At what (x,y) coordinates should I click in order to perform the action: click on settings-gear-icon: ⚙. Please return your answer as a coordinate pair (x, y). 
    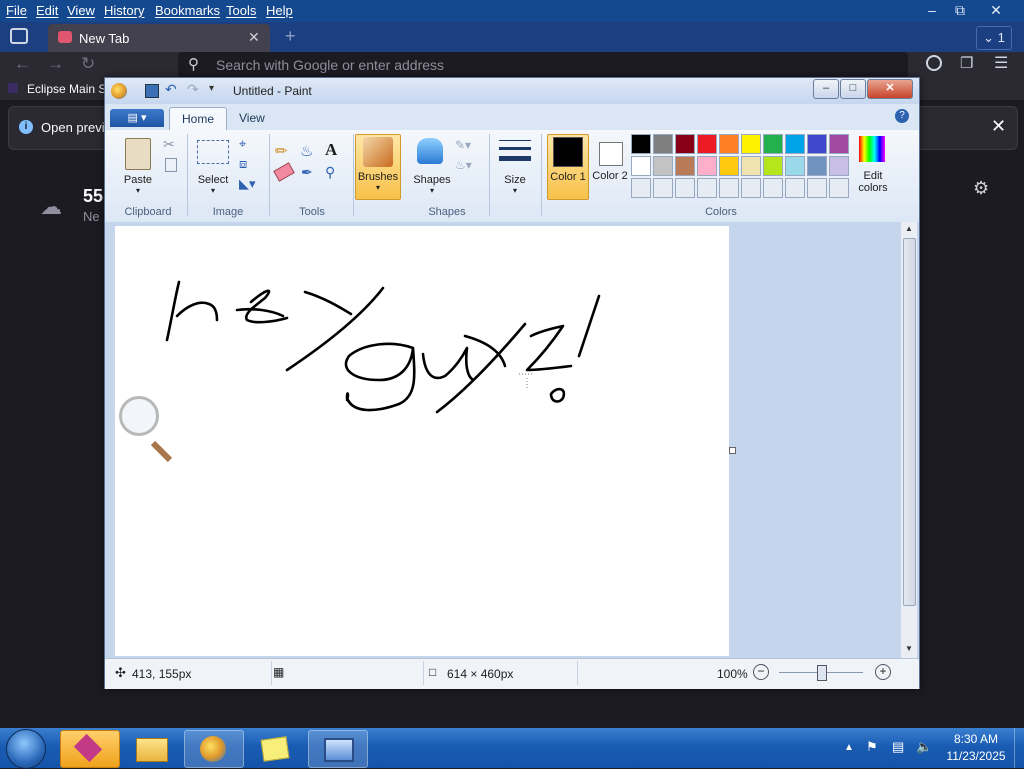
    Looking at the image, I should click on (981, 188).